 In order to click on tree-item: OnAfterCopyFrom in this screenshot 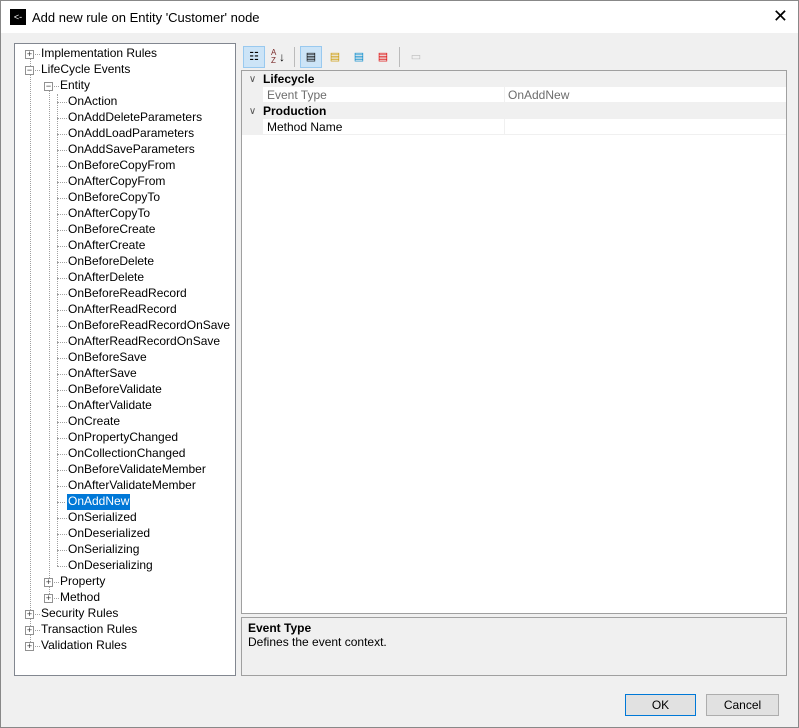, I will do `click(125, 182)`.